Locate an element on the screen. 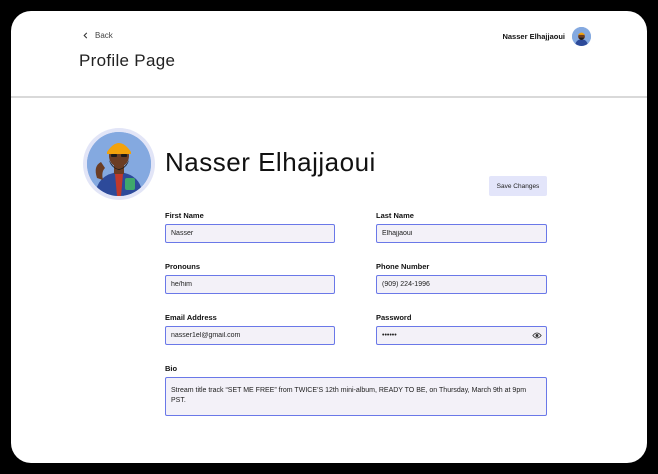 The height and width of the screenshot is (474, 658). bio-label: Bio is located at coordinates (171, 368).